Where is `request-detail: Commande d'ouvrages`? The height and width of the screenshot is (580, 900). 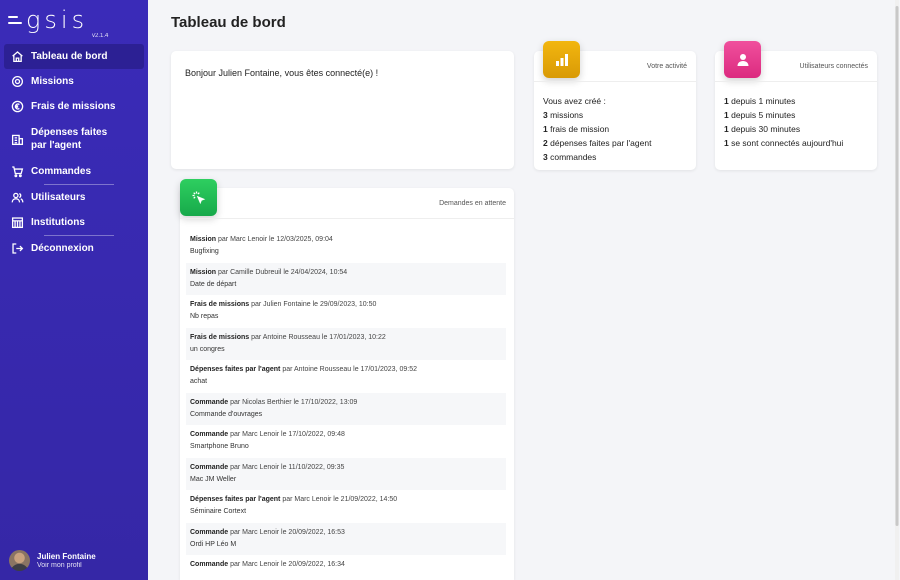
request-detail: Commande d'ouvrages is located at coordinates (226, 414).